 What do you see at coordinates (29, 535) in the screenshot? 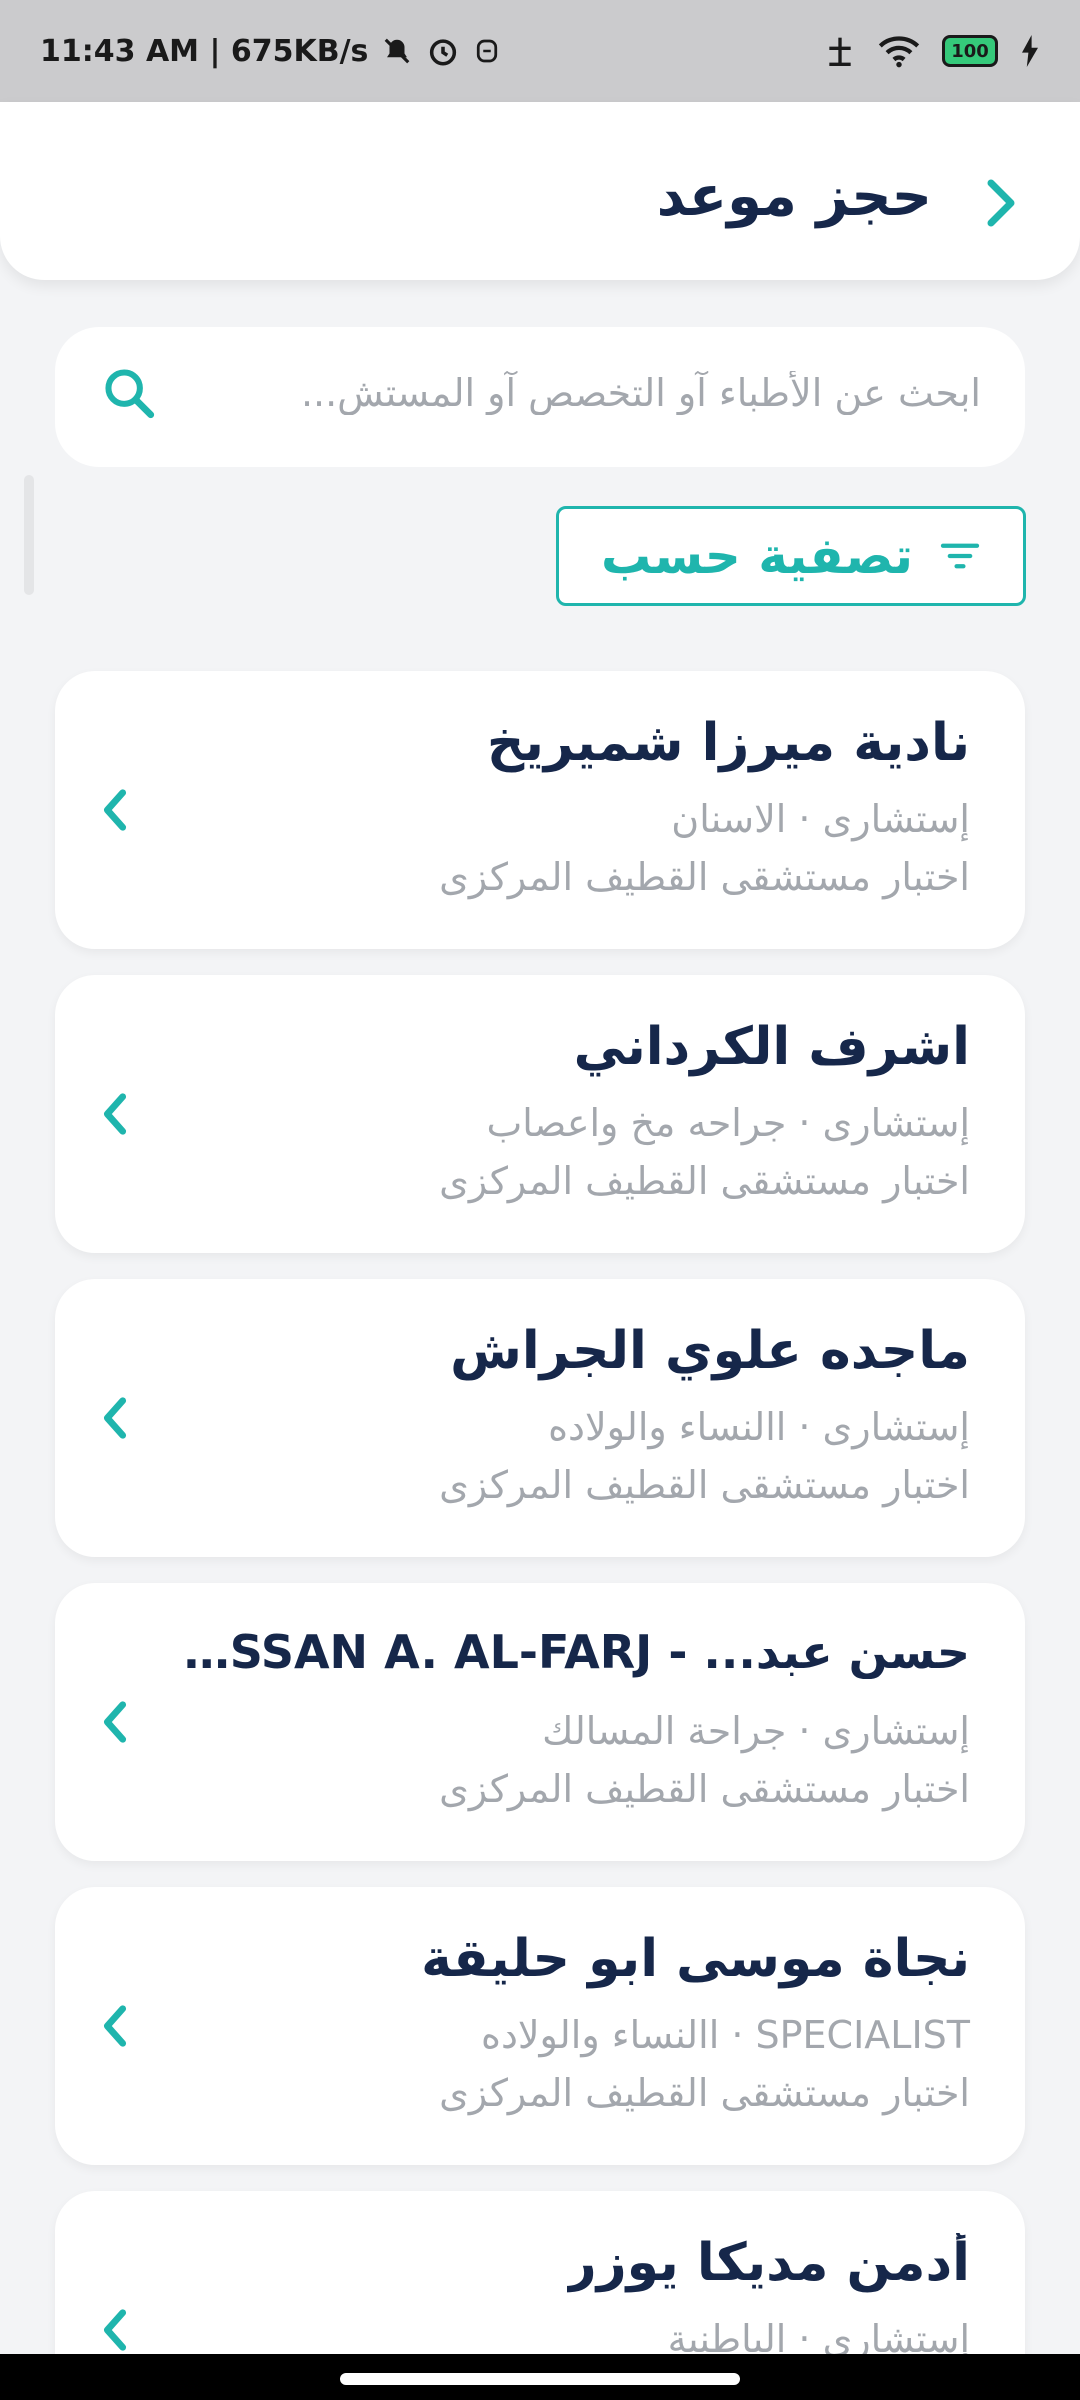
I see `scrollbar` at bounding box center [29, 535].